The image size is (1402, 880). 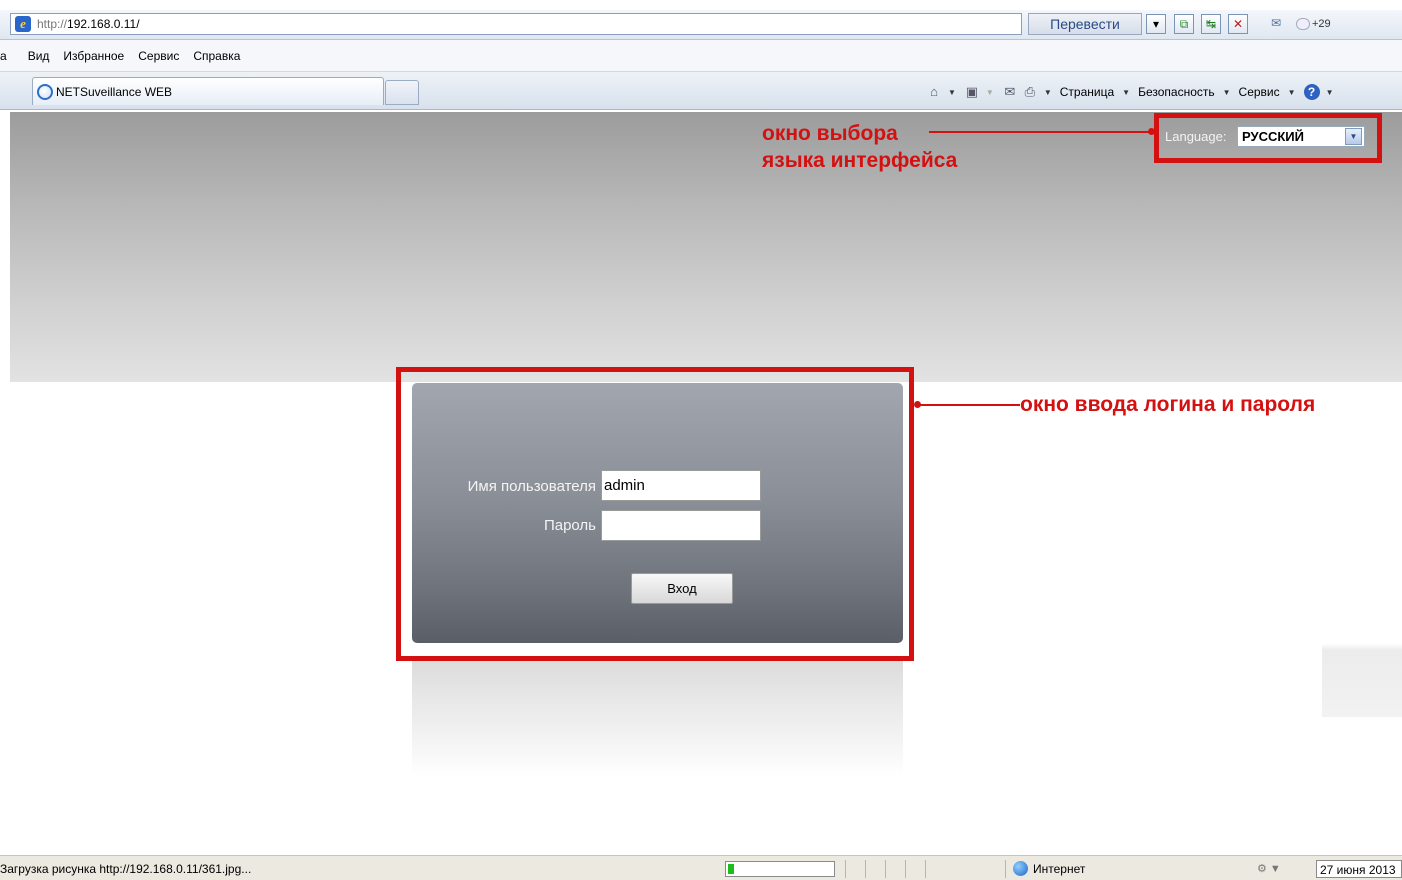 I want to click on login-note: окно ввода логина и пароля, so click(x=1168, y=404).